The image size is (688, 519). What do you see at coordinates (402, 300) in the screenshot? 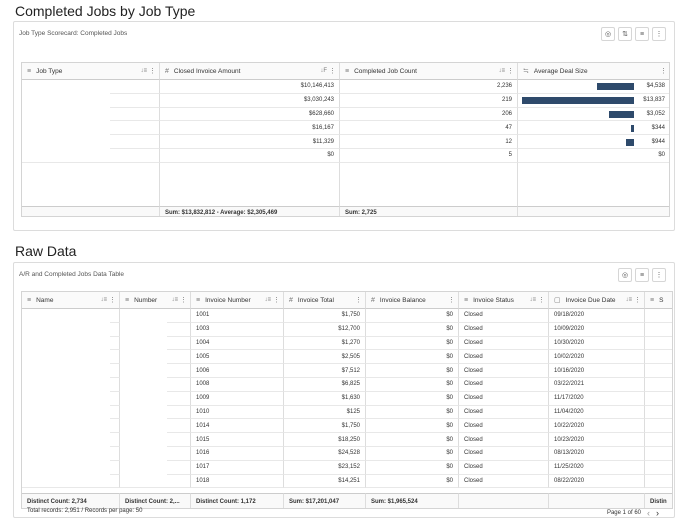
I see `column-header-label: Invoice Balance` at bounding box center [402, 300].